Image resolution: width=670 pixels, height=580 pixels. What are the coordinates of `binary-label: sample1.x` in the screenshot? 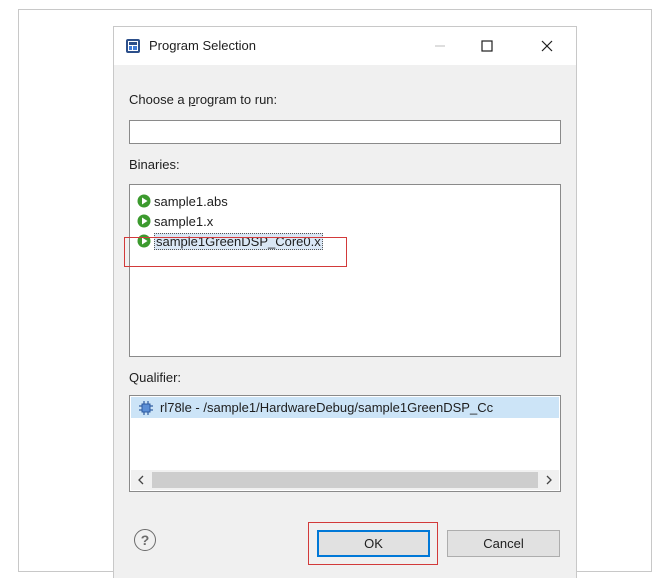 It's located at (184, 221).